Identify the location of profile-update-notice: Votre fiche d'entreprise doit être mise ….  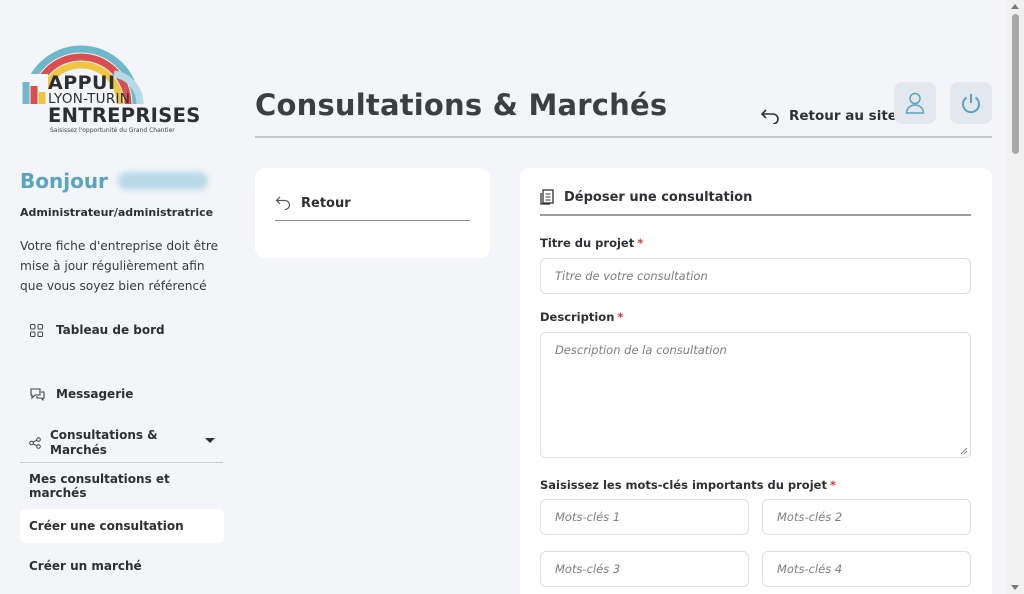
(119, 266).